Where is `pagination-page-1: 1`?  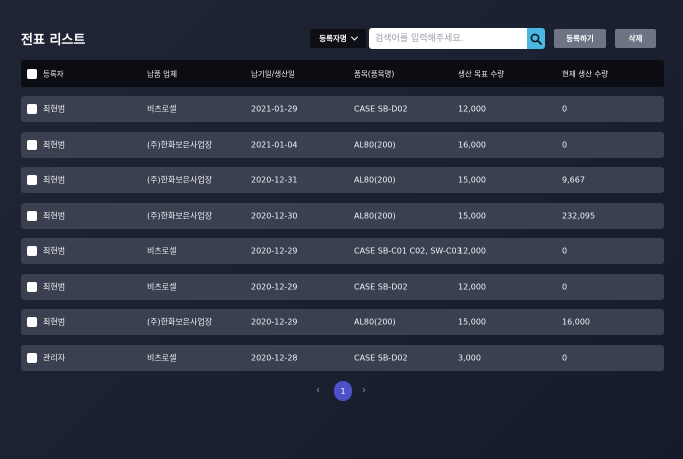 pagination-page-1: 1 is located at coordinates (343, 391).